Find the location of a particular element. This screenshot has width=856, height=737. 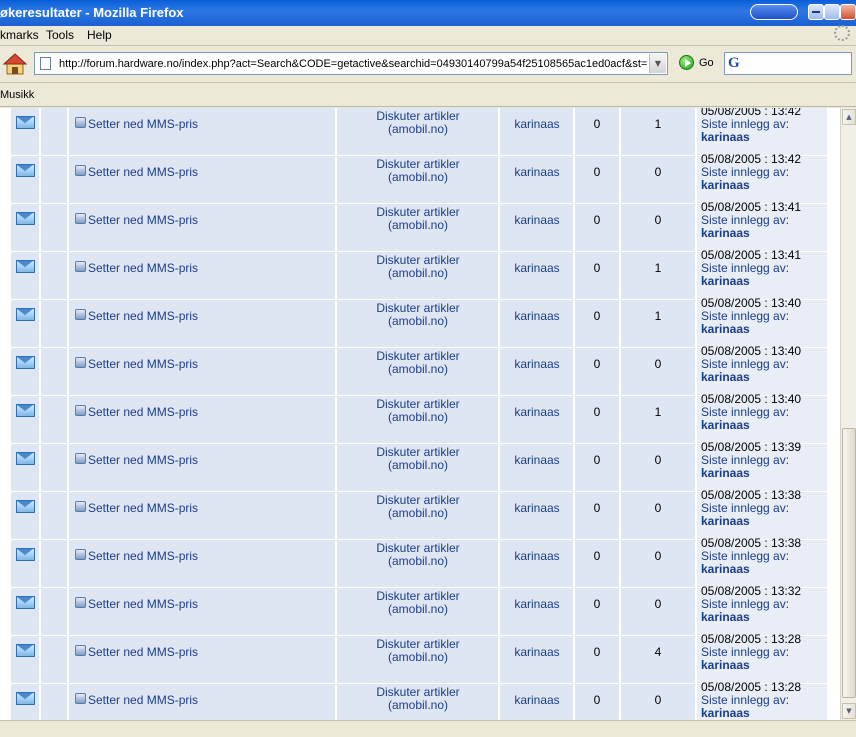

url-input is located at coordinates (353, 63).